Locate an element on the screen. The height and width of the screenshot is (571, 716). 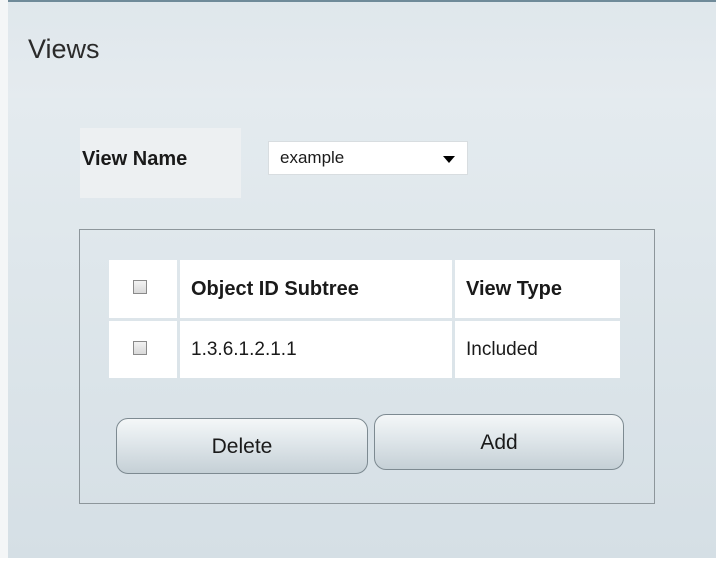
select-all-checkbox is located at coordinates (140, 287).